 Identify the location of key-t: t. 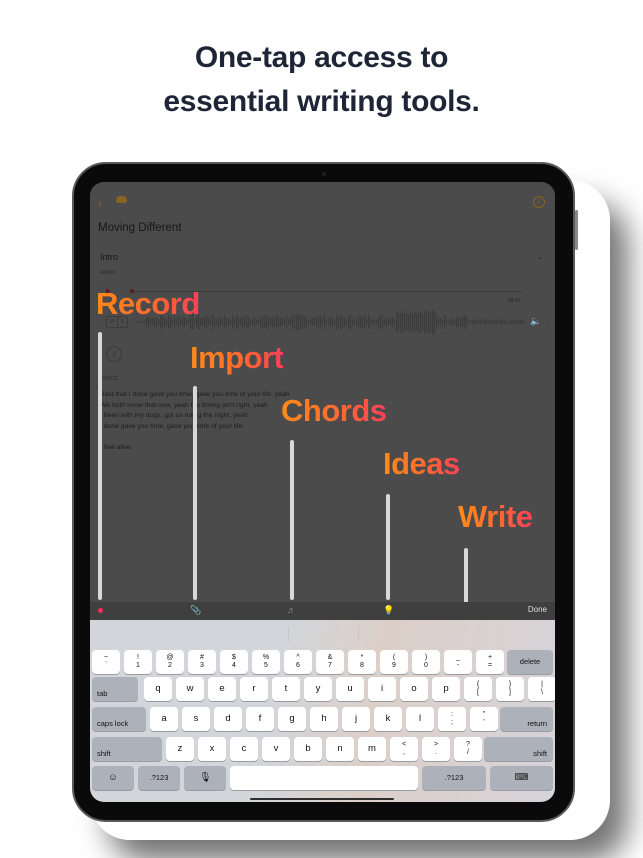
(286, 689).